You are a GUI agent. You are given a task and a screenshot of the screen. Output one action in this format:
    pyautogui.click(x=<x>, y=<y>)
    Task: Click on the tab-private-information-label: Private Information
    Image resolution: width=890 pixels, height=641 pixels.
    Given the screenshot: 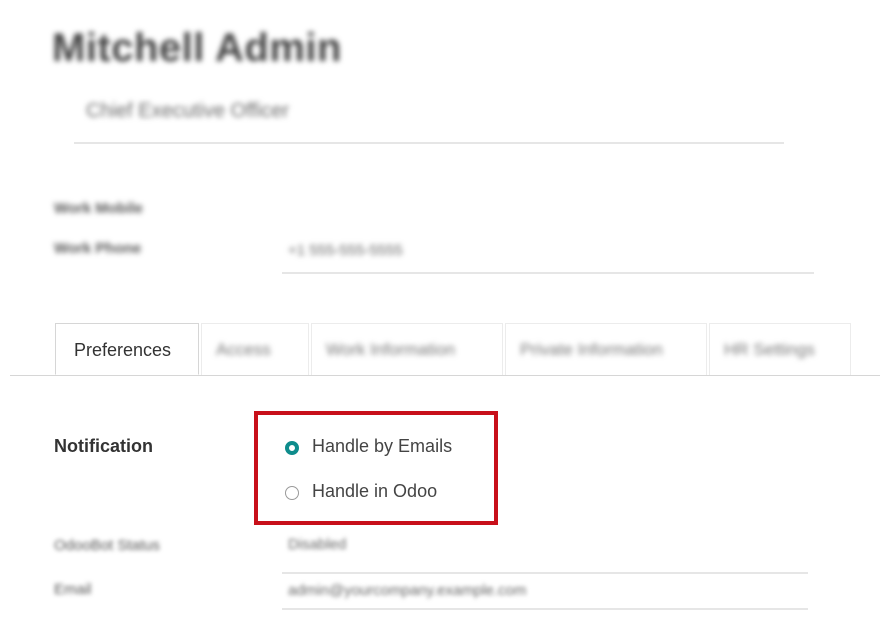 What is the action you would take?
    pyautogui.click(x=591, y=349)
    